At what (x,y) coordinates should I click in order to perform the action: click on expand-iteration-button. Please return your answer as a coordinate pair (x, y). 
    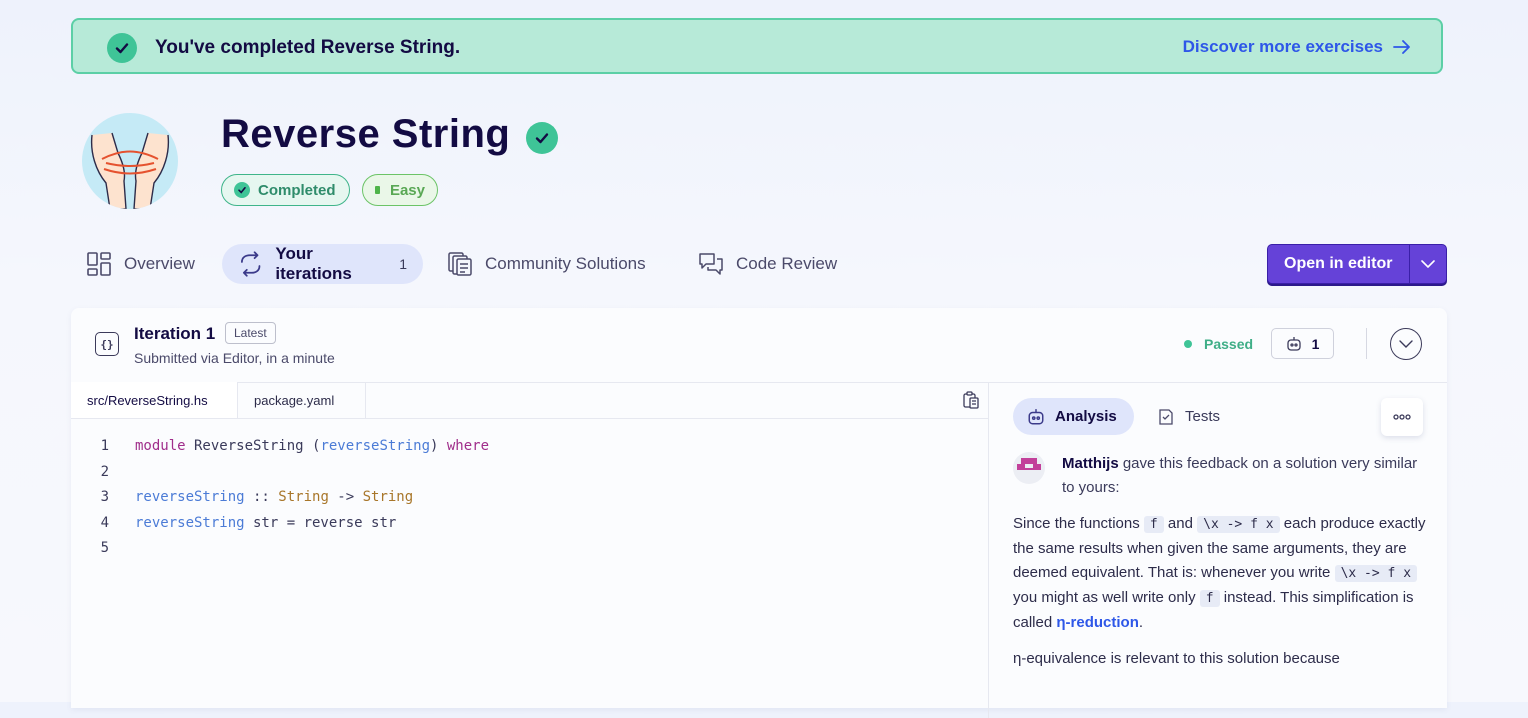
    Looking at the image, I should click on (1406, 344).